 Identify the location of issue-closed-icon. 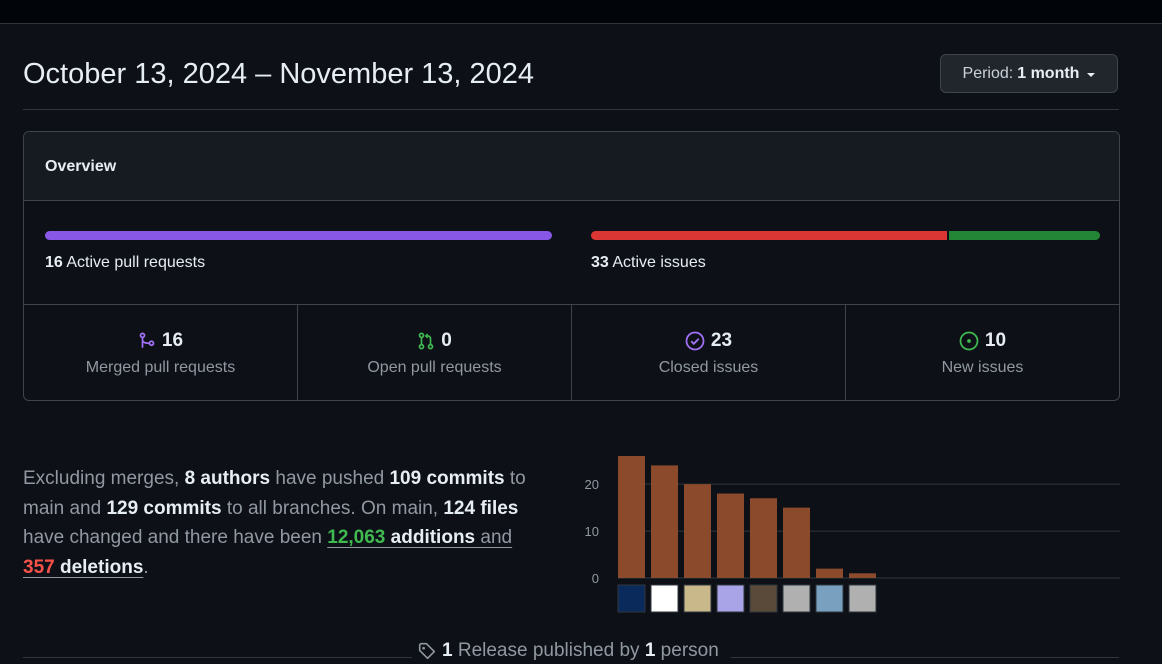
(695, 341).